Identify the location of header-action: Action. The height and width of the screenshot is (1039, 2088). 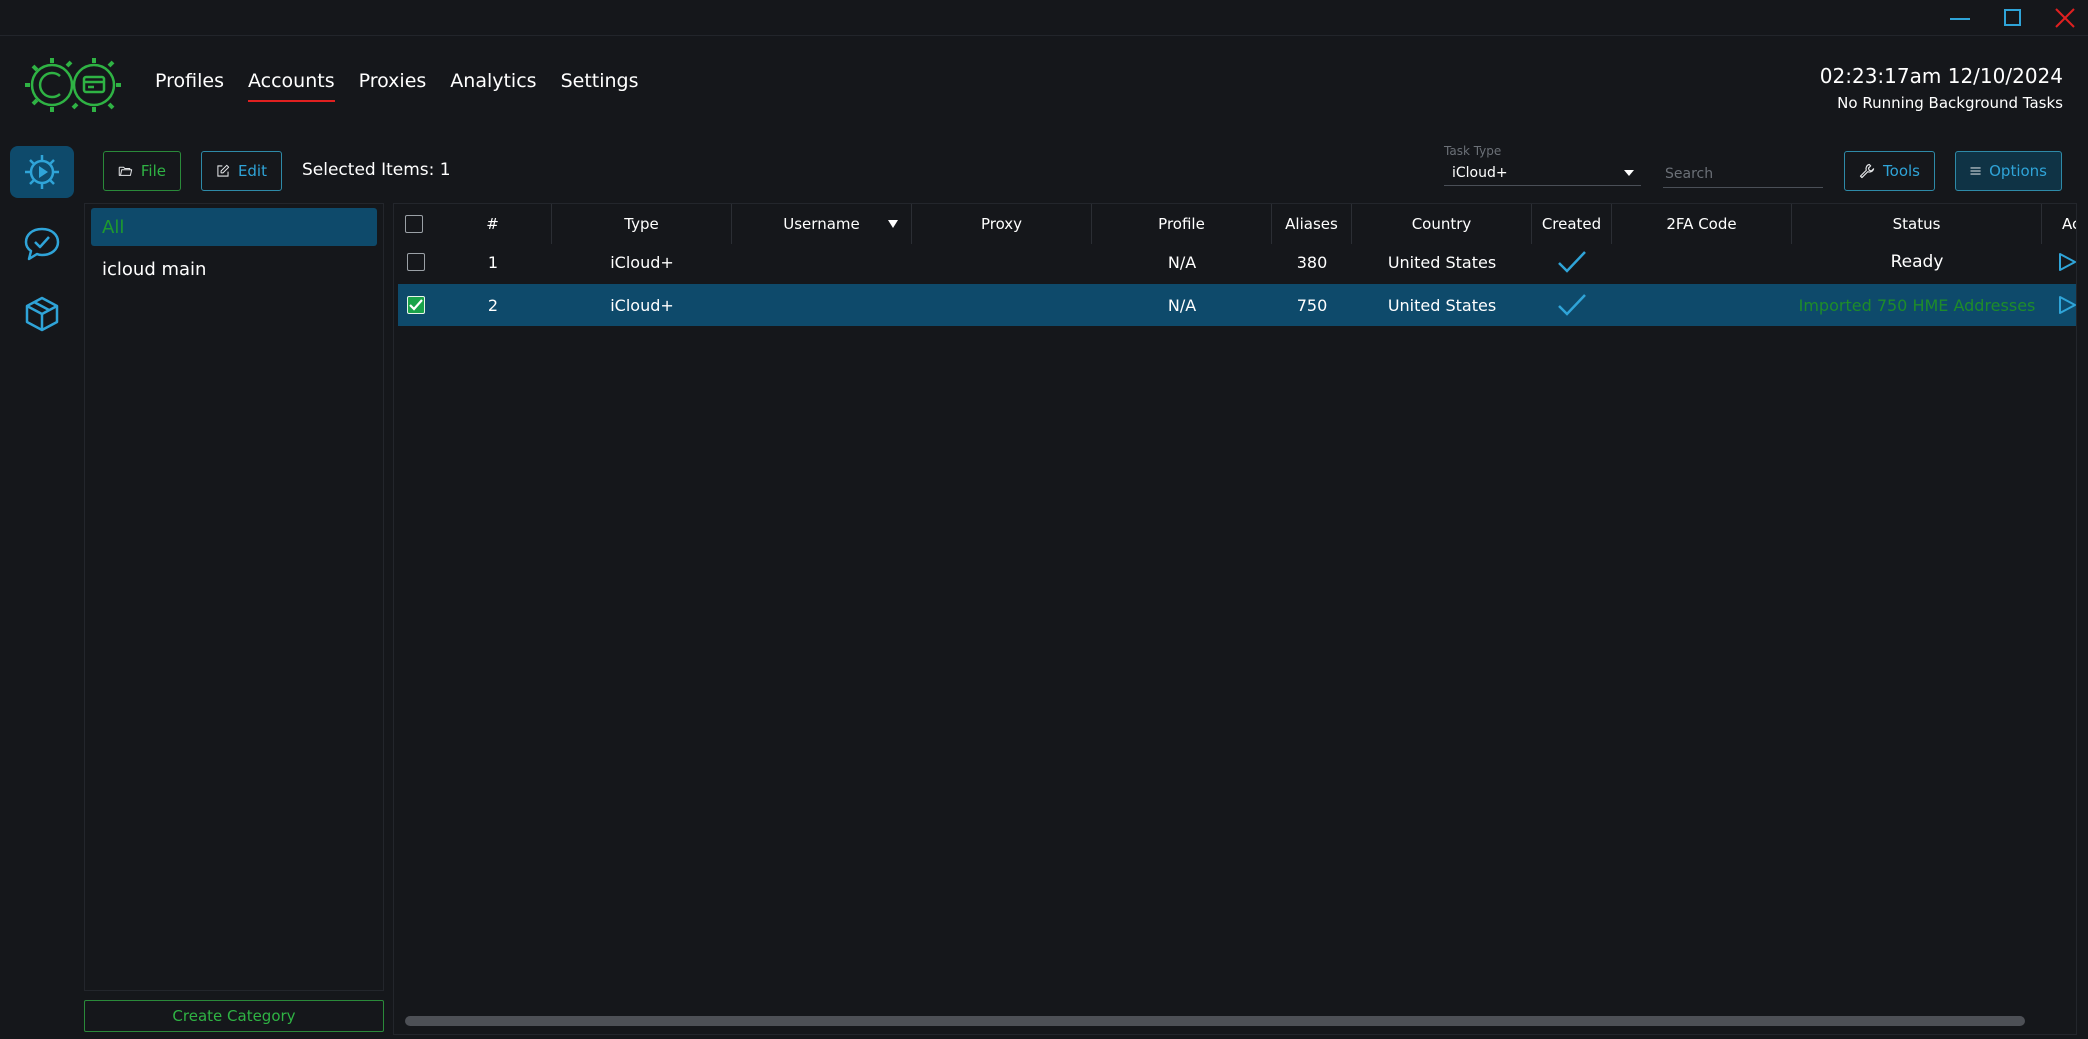
(2059, 224).